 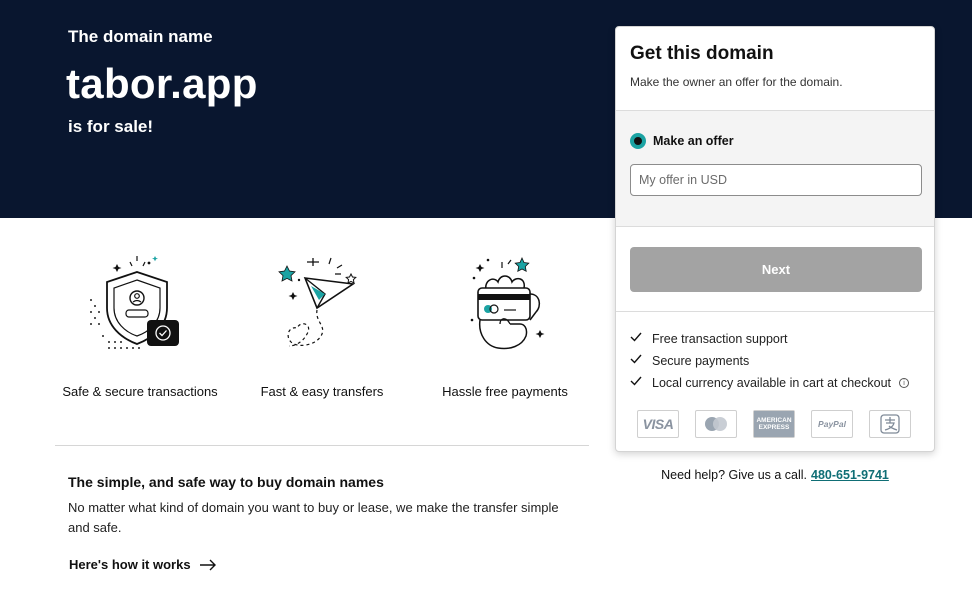 I want to click on hand-card-icon, so click(x=507, y=303).